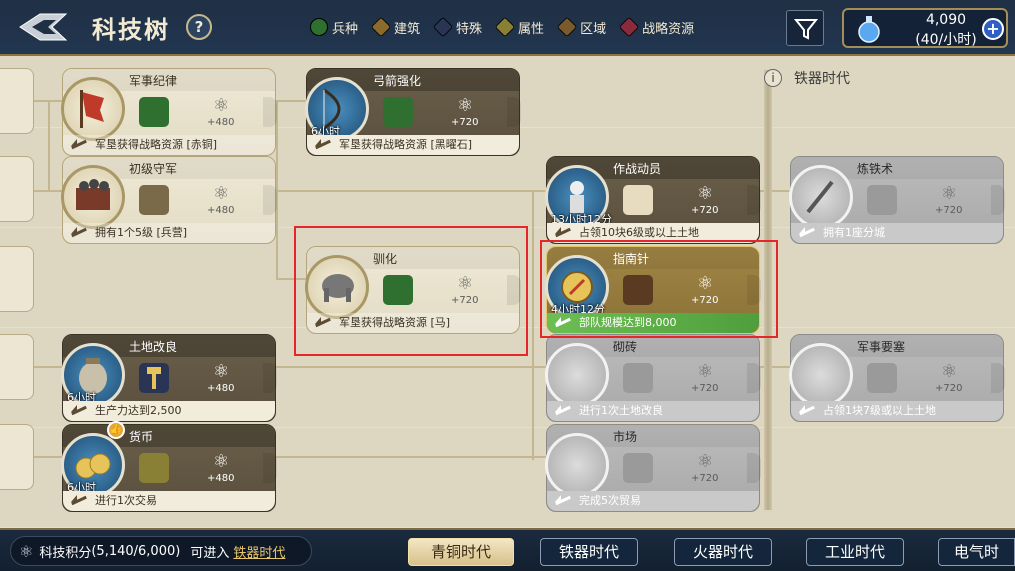 The image size is (1015, 571). What do you see at coordinates (637, 169) in the screenshot?
I see `tech-name: 作战动员` at bounding box center [637, 169].